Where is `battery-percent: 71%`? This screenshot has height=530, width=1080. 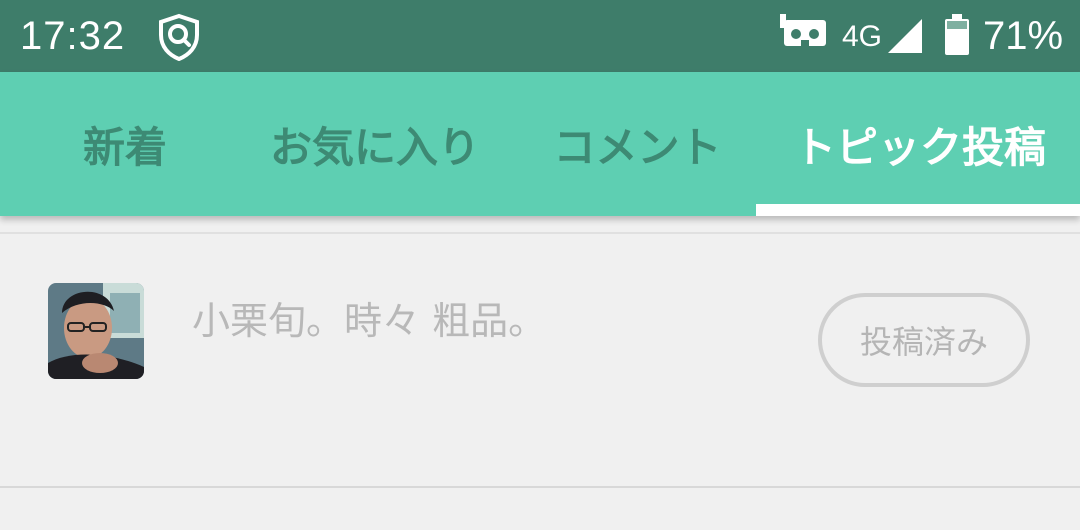
battery-percent: 71% is located at coordinates (1023, 36).